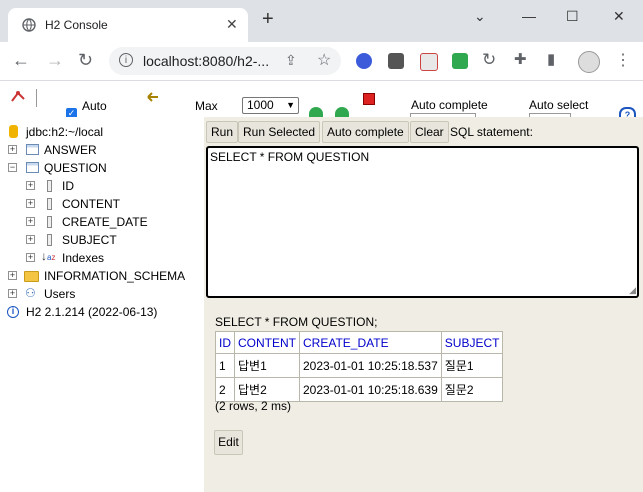 The width and height of the screenshot is (643, 492). Describe the element at coordinates (370, 342) in the screenshot. I see `column-header: CREATE_DATE` at that location.